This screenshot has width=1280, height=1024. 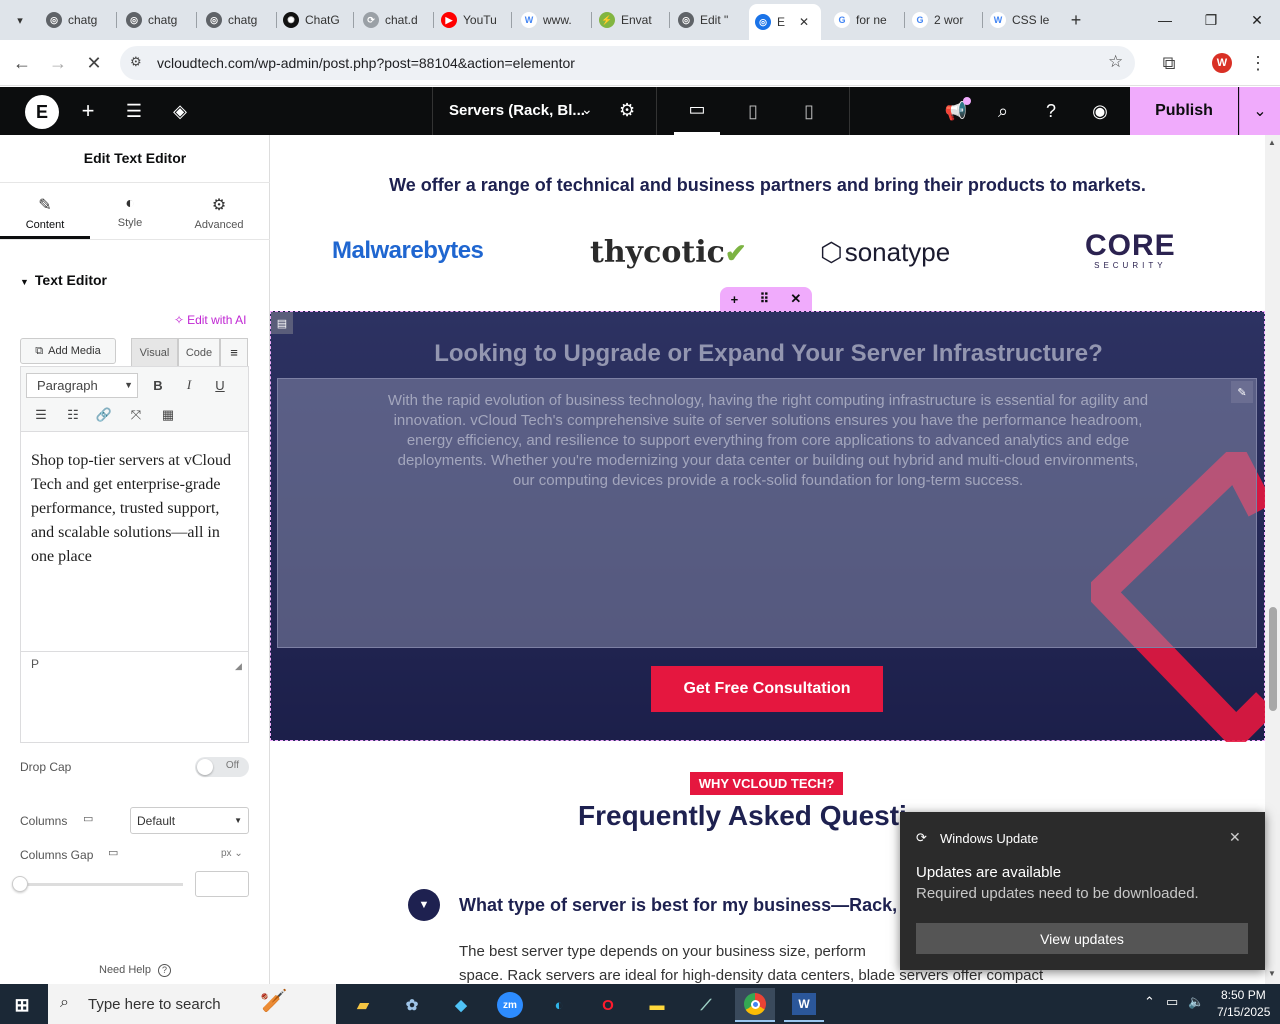 What do you see at coordinates (1259, 111) in the screenshot?
I see `publish-options-chevron-icon: ⌄` at bounding box center [1259, 111].